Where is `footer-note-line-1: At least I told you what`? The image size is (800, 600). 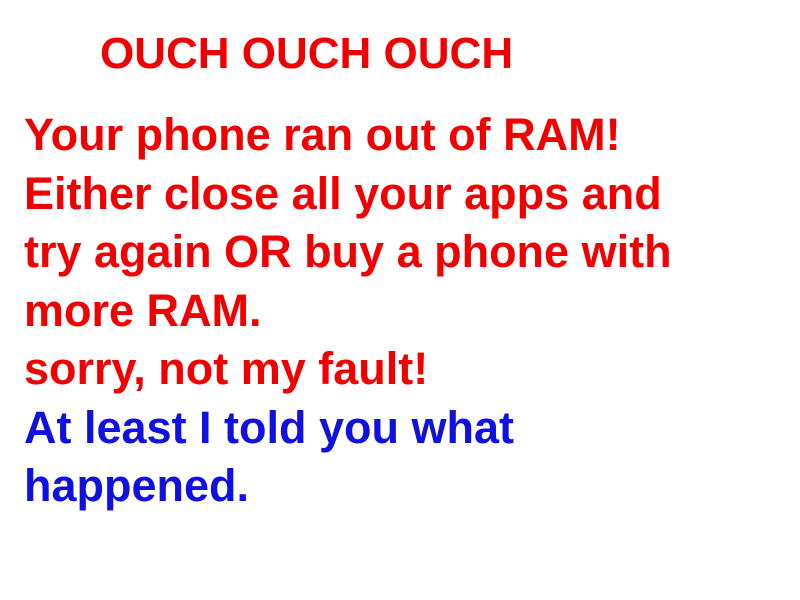
footer-note-line-1: At least I told you what is located at coordinates (269, 427).